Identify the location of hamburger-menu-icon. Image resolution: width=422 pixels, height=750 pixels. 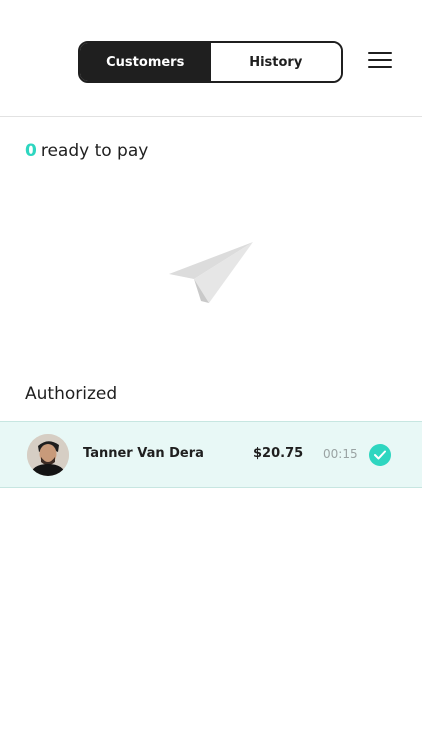
(380, 62).